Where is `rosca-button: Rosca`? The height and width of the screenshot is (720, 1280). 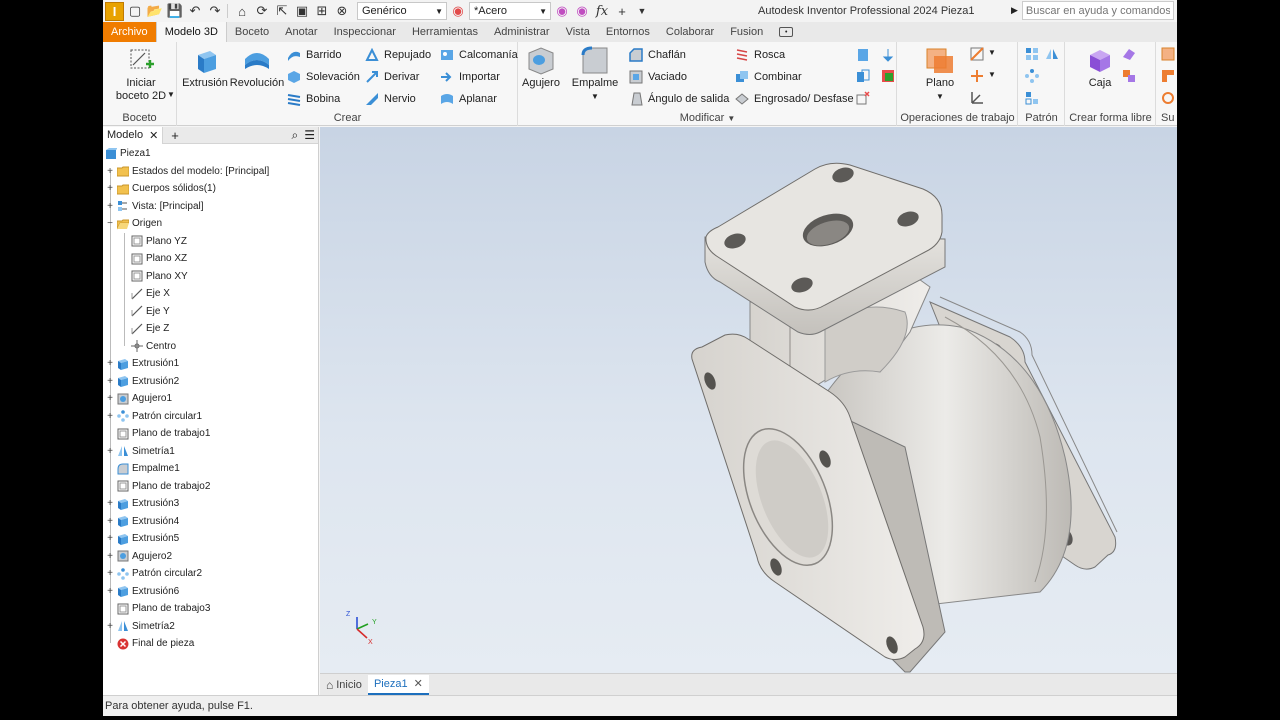
rosca-button: Rosca is located at coordinates (760, 55).